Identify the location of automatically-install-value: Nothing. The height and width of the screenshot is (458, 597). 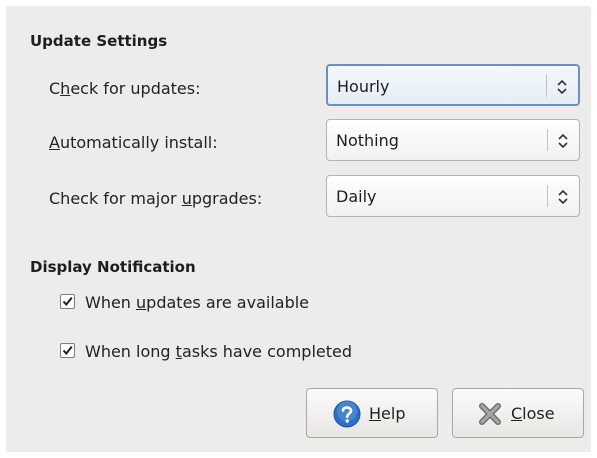
(367, 140).